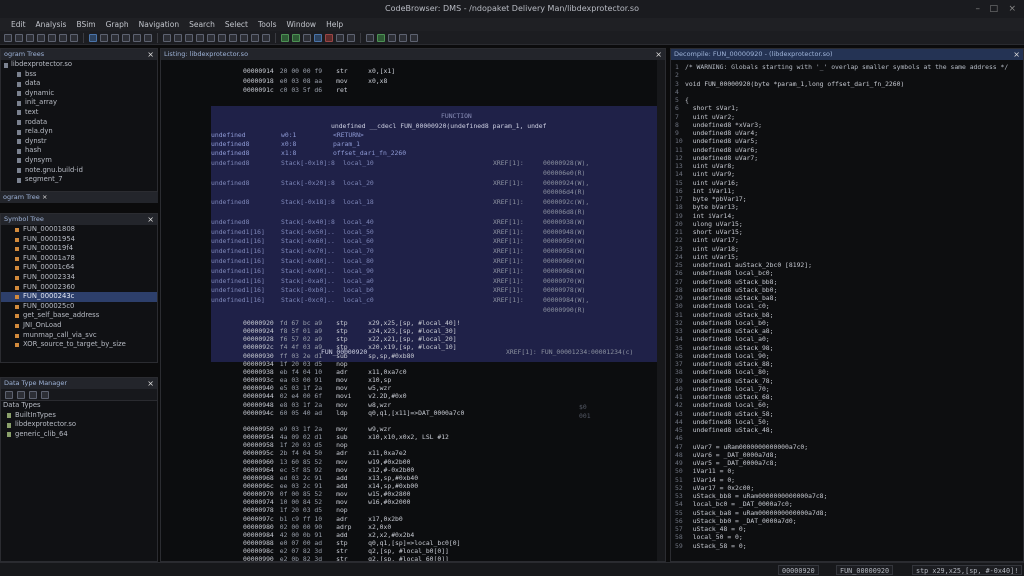  Describe the element at coordinates (705, 480) in the screenshot. I see `decompile-line: 51 iVar14 = 0;` at that location.